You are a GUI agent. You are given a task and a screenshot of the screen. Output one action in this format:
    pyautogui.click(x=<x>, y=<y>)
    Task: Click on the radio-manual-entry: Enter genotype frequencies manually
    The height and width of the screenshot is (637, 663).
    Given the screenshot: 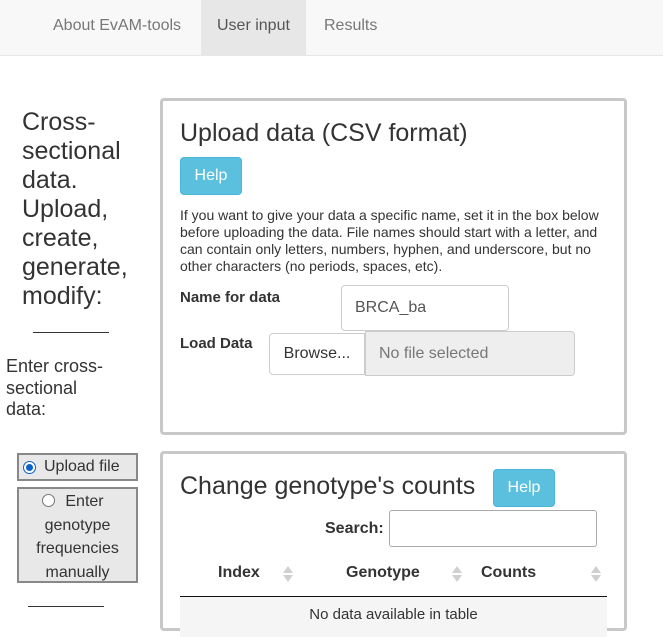 What is the action you would take?
    pyautogui.click(x=77, y=535)
    